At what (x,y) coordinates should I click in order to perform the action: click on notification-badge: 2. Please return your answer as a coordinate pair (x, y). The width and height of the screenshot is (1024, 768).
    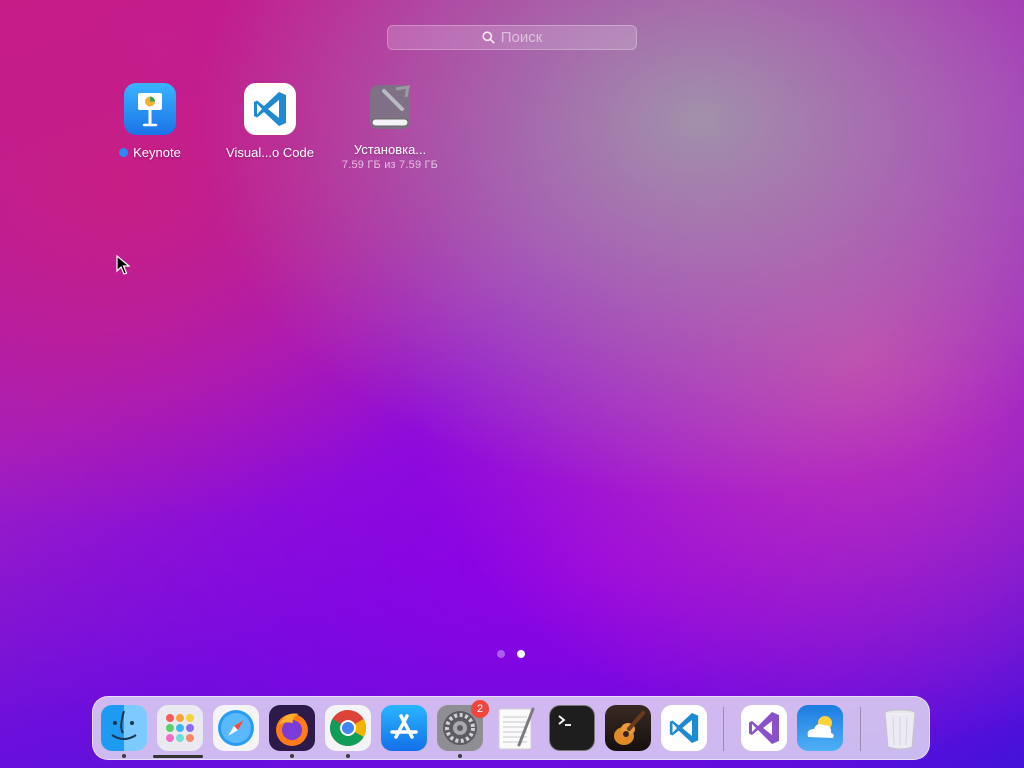
    Looking at the image, I should click on (480, 709).